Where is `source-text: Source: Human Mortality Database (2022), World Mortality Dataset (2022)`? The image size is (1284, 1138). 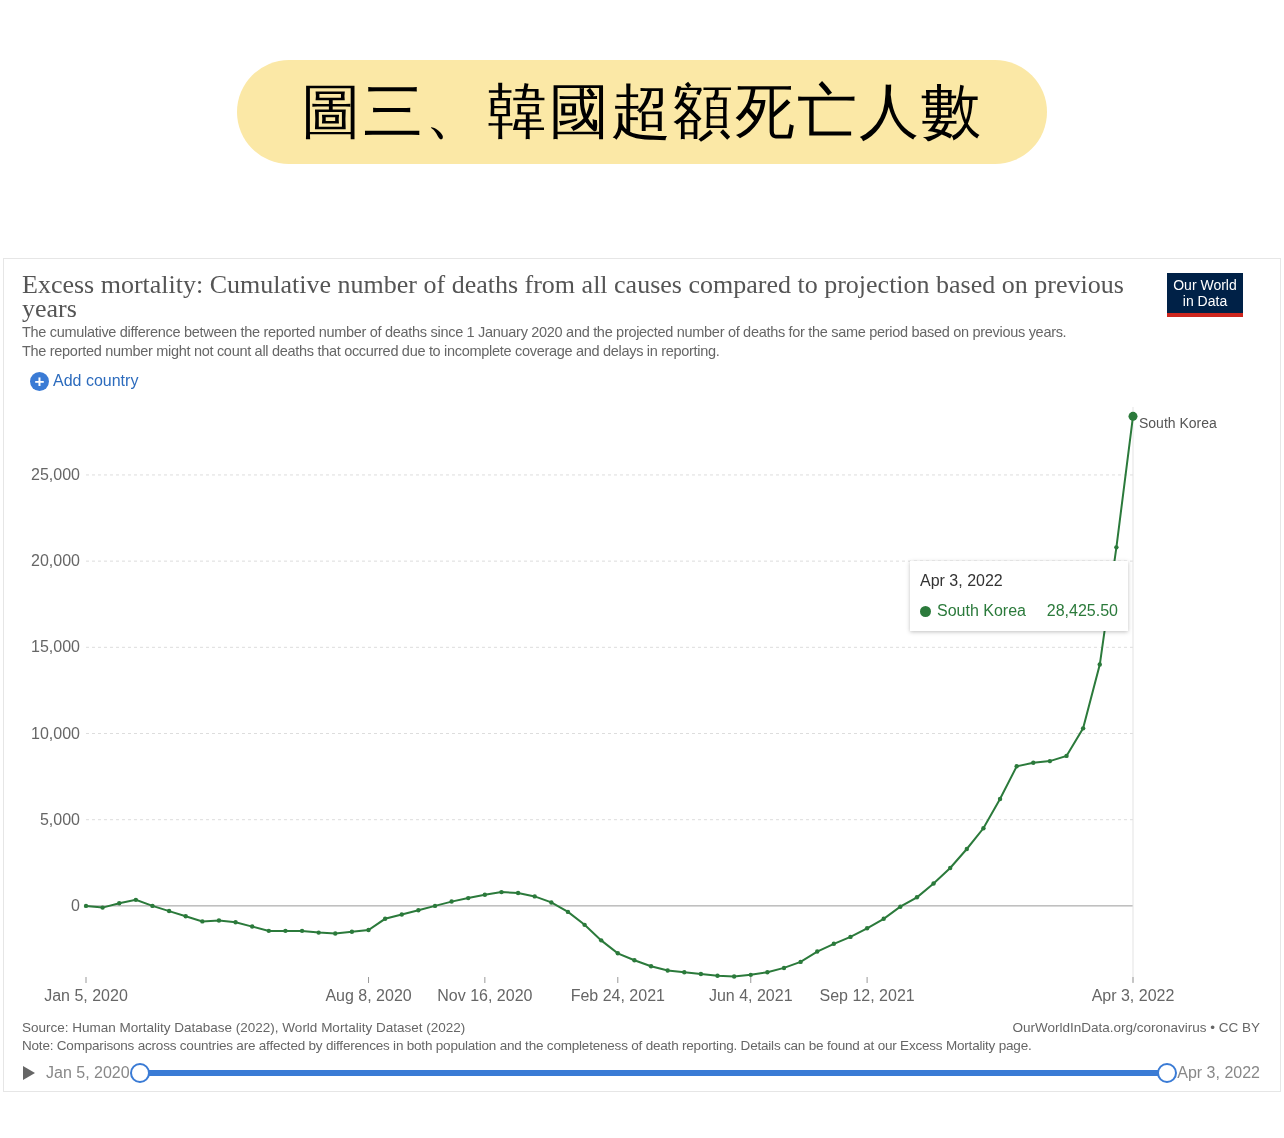 source-text: Source: Human Mortality Database (2022), World Mortality Dataset (2022) is located at coordinates (244, 1028).